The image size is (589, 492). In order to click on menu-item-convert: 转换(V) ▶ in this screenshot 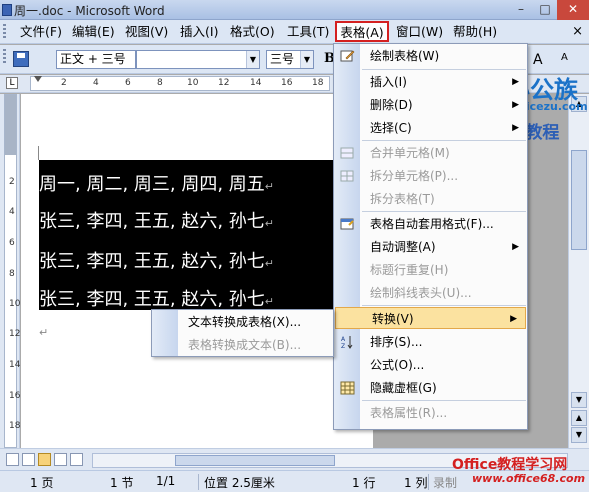, I will do `click(430, 318)`.